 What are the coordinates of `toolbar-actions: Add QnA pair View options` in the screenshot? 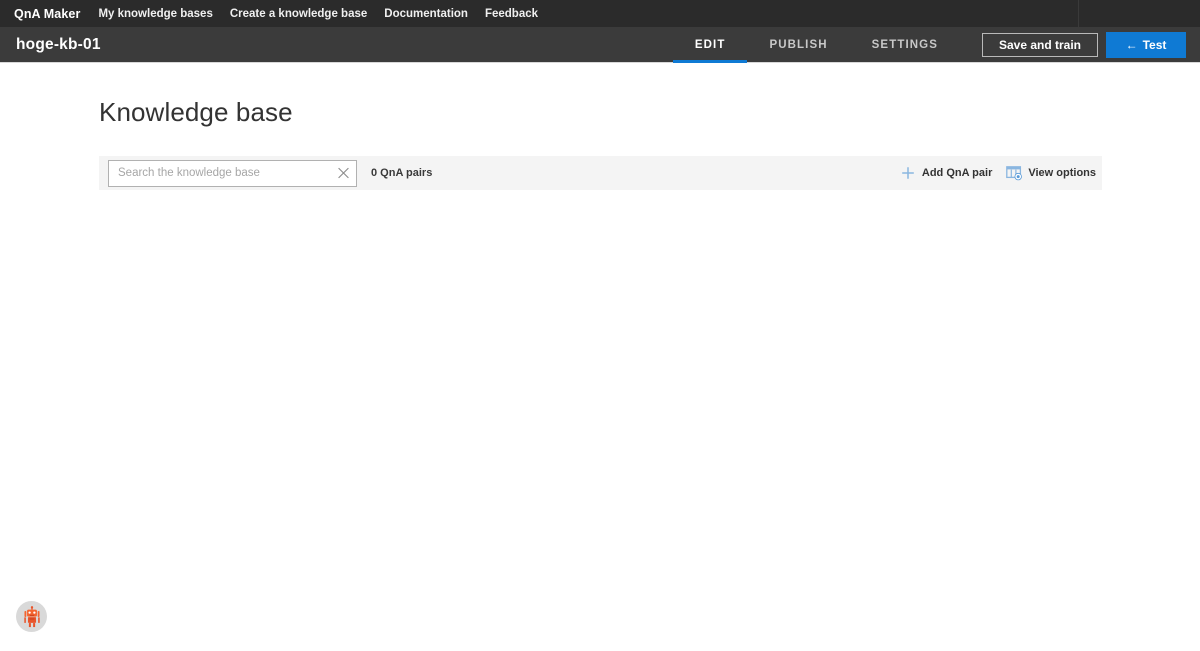 It's located at (991, 173).